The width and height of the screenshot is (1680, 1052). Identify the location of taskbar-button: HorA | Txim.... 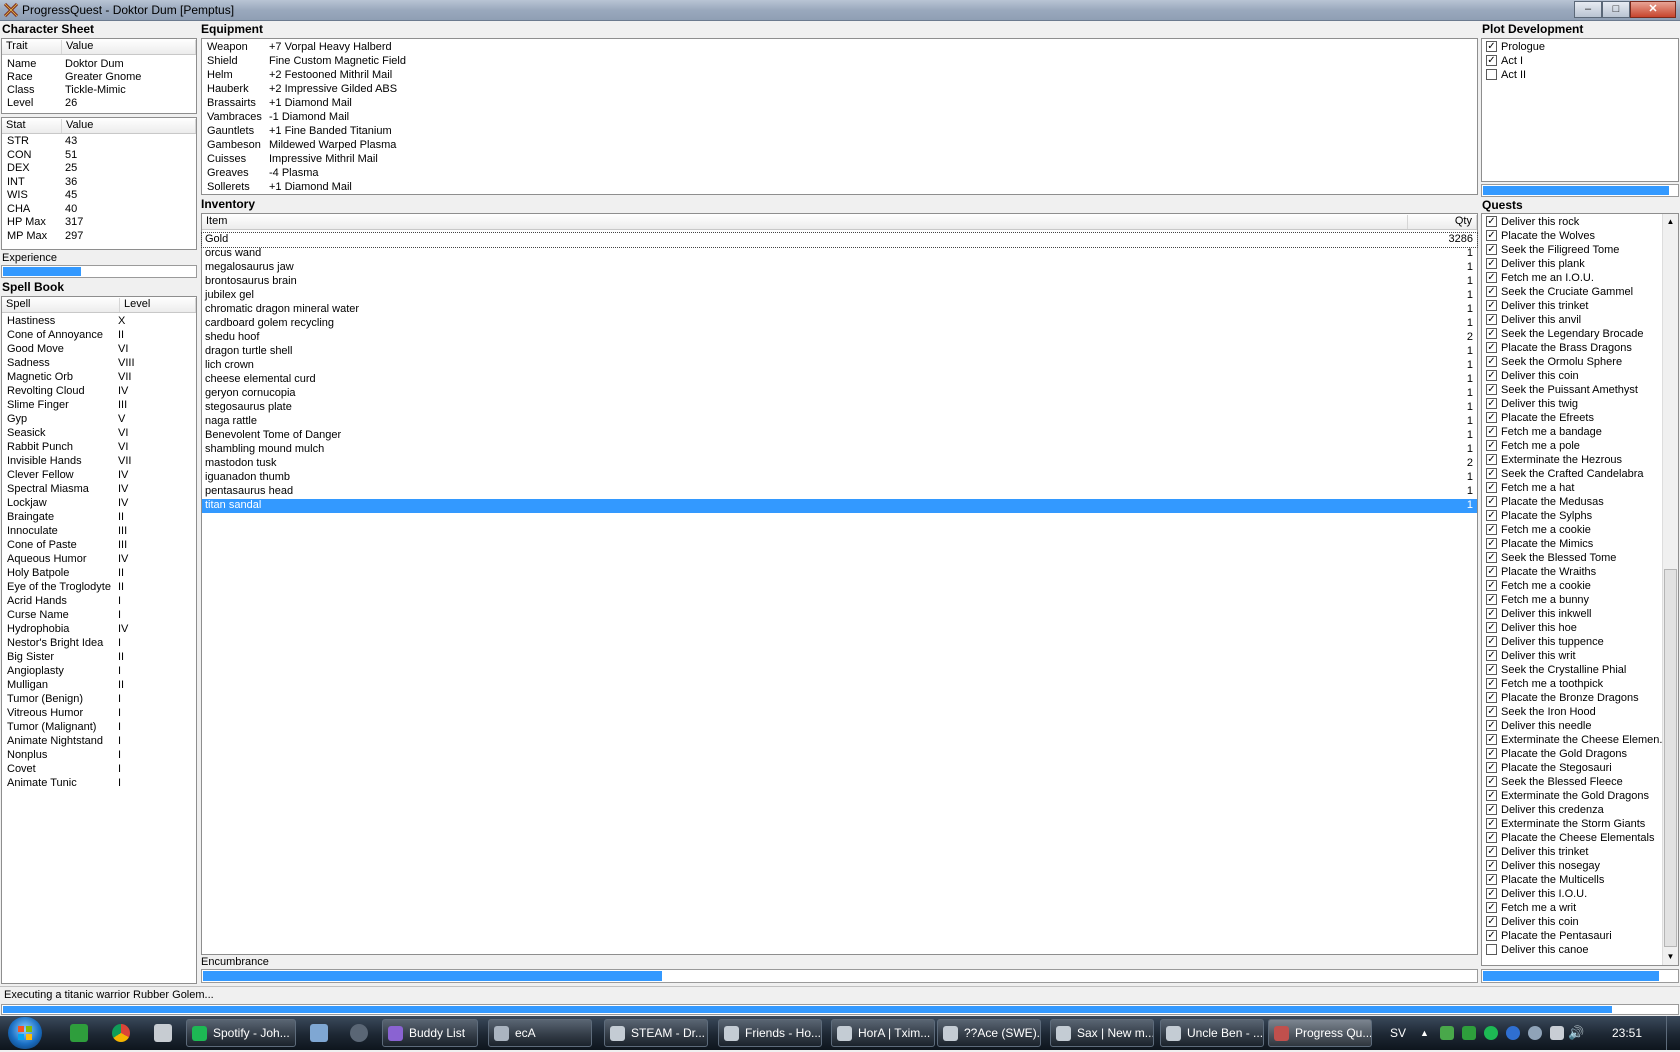
(883, 1033).